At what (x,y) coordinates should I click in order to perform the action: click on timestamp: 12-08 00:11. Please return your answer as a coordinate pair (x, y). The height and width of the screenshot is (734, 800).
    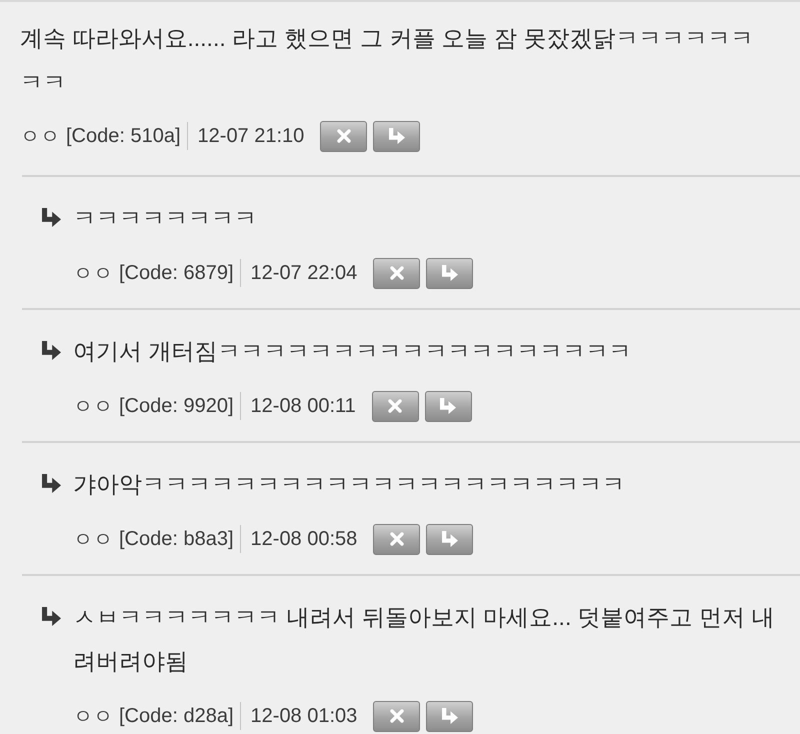
    Looking at the image, I should click on (303, 406).